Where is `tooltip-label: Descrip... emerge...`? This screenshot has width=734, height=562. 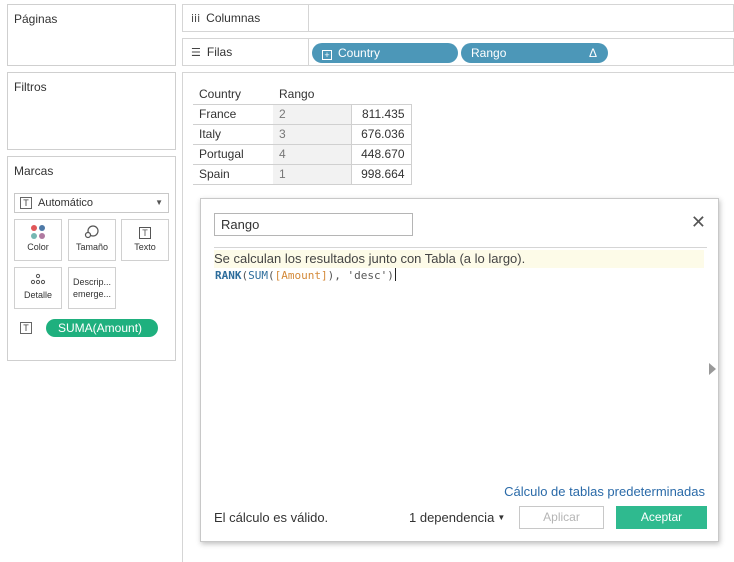 tooltip-label: Descrip... emerge... is located at coordinates (92, 288).